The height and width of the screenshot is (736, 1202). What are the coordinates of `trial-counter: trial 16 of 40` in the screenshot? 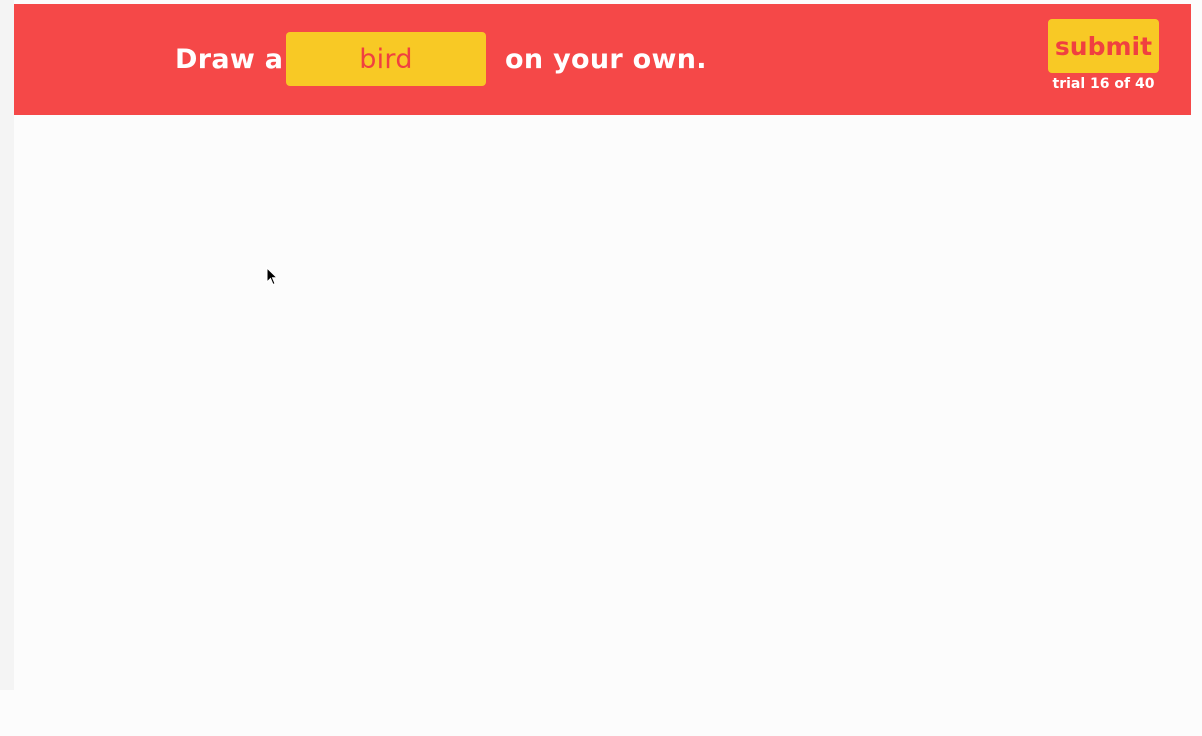 It's located at (1103, 84).